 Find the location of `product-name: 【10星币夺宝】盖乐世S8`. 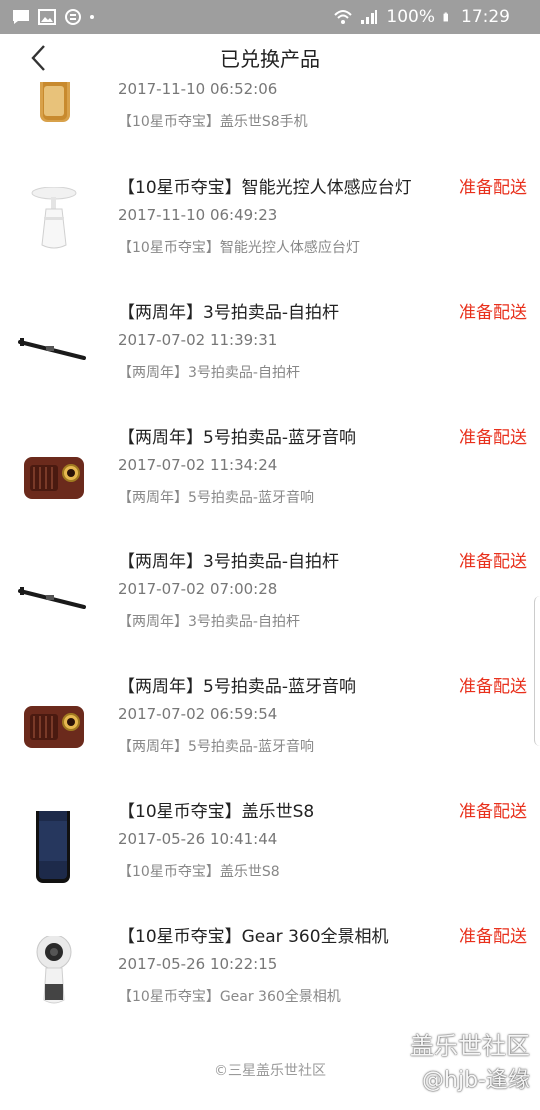

product-name: 【10星币夺宝】盖乐世S8 is located at coordinates (216, 812).